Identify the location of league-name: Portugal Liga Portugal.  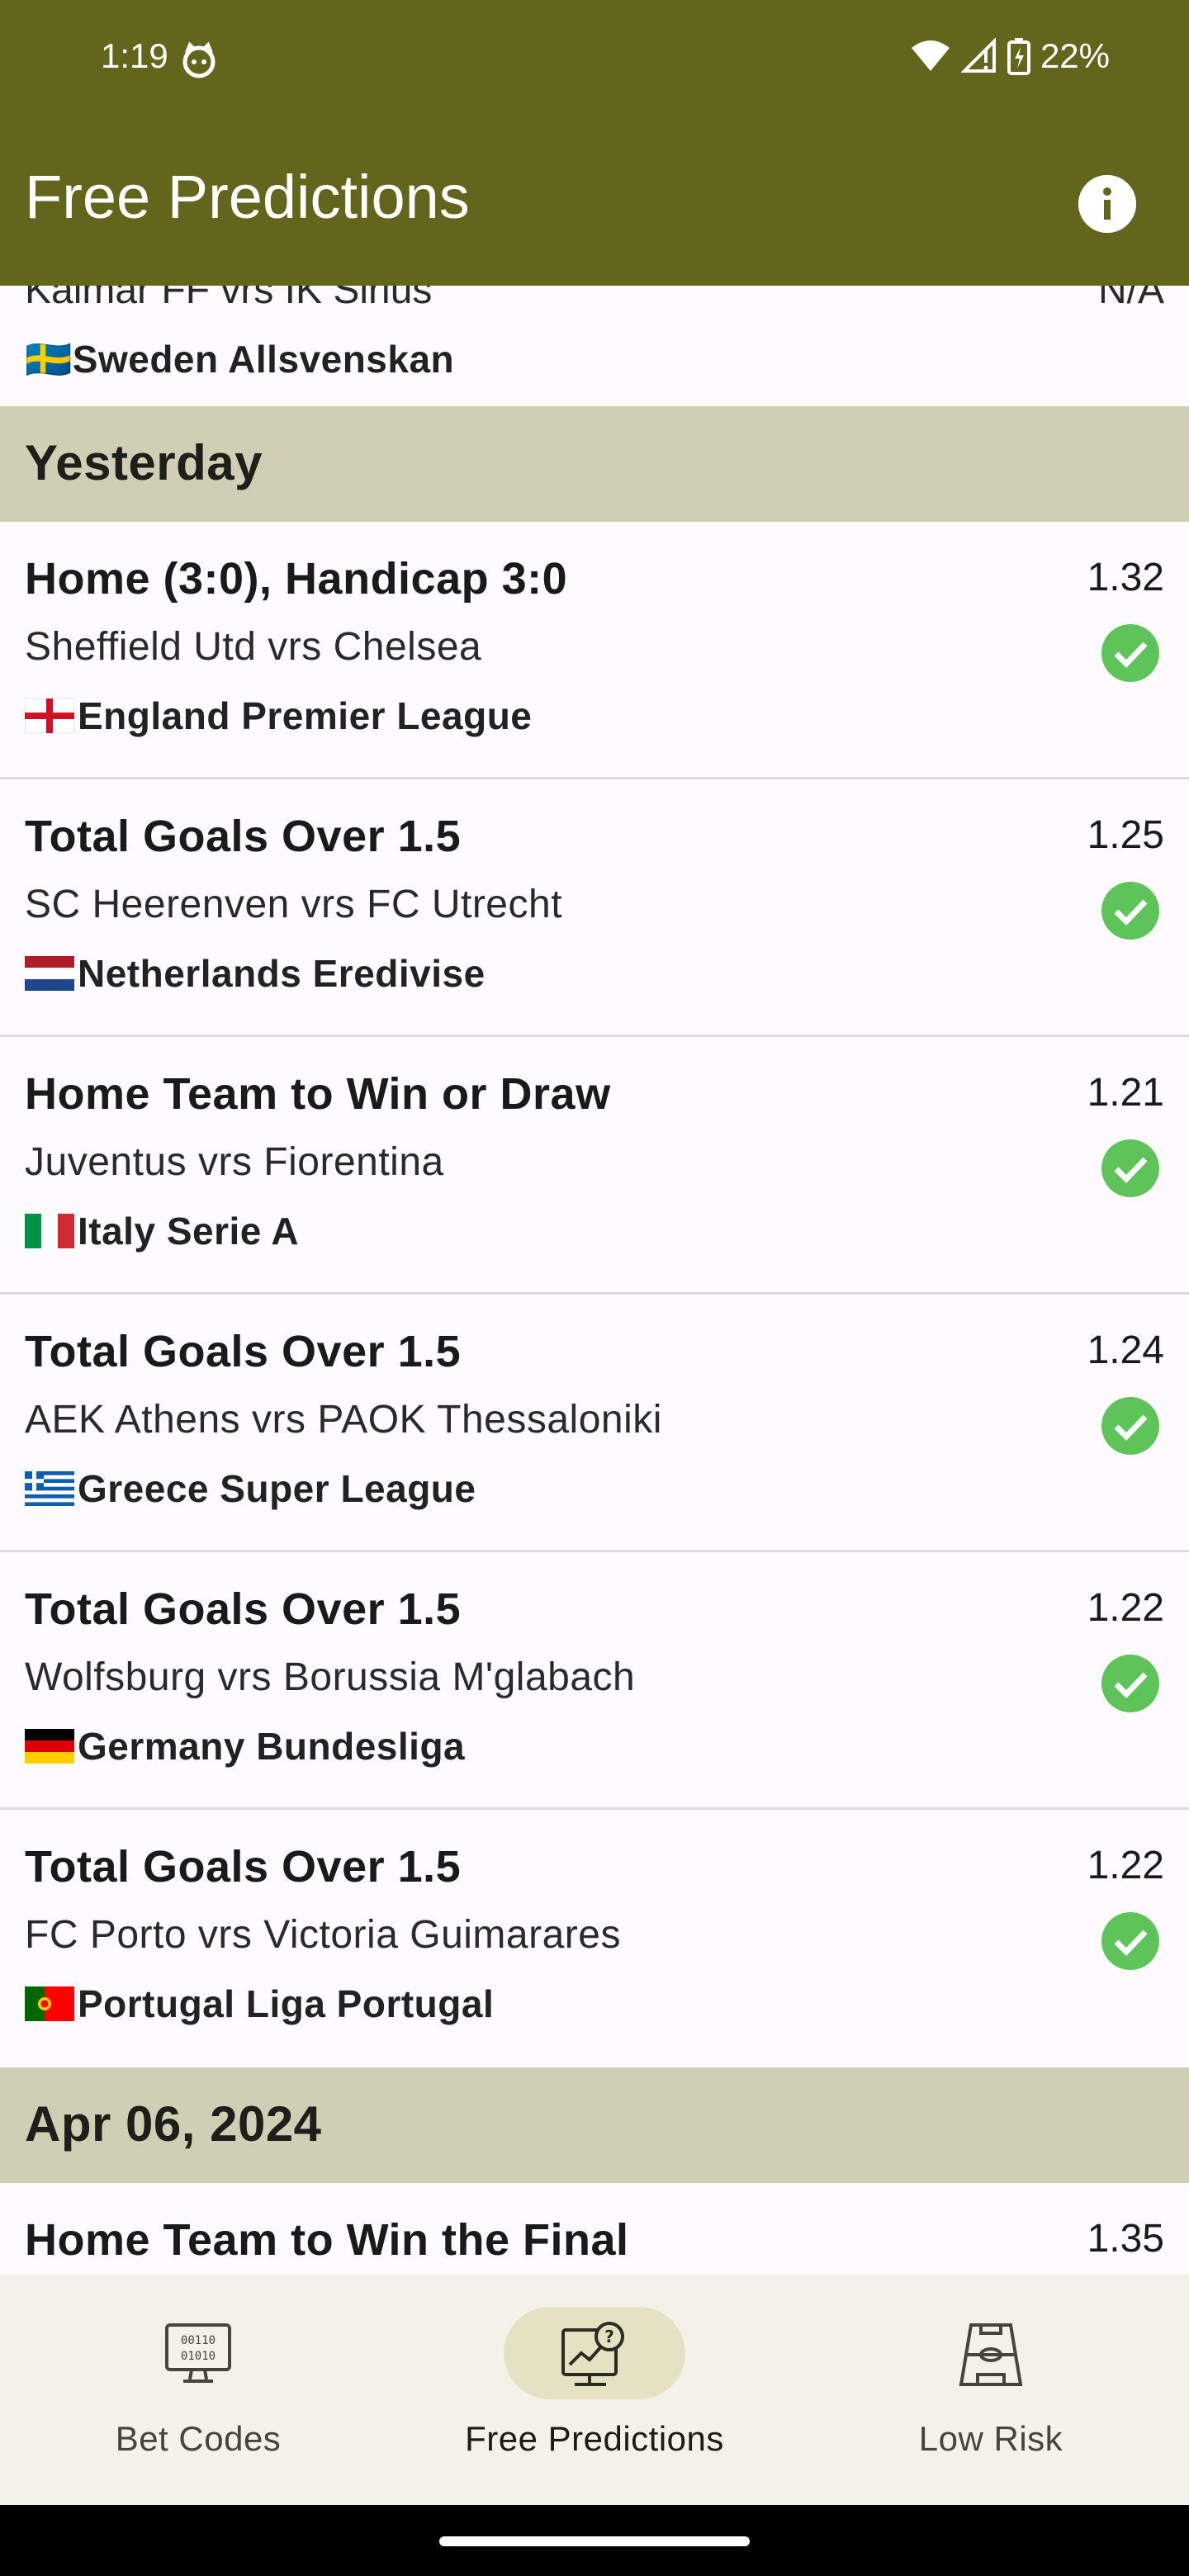
(259, 2004).